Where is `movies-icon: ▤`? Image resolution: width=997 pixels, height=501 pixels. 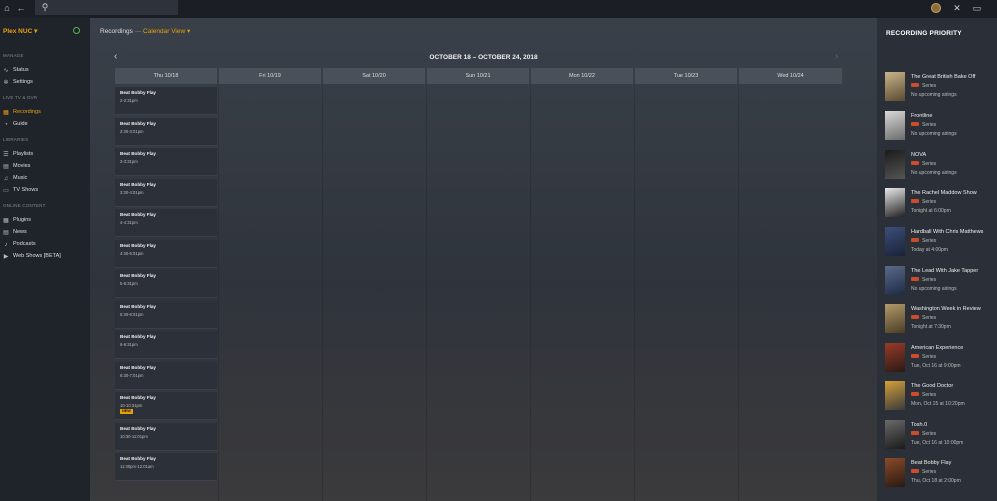 movies-icon: ▤ is located at coordinates (6, 167).